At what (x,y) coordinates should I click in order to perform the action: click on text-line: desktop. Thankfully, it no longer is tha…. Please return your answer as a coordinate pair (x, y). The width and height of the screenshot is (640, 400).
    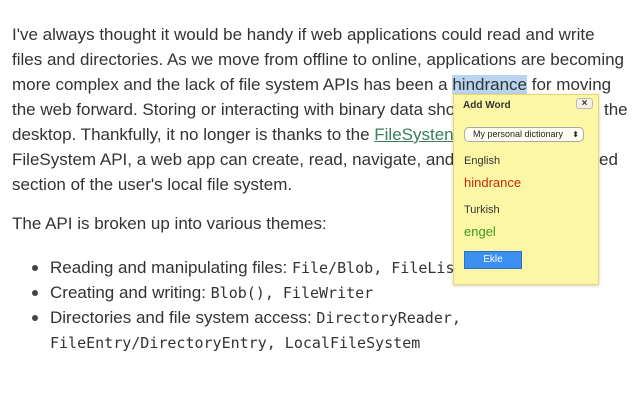
    Looking at the image, I should click on (233, 134).